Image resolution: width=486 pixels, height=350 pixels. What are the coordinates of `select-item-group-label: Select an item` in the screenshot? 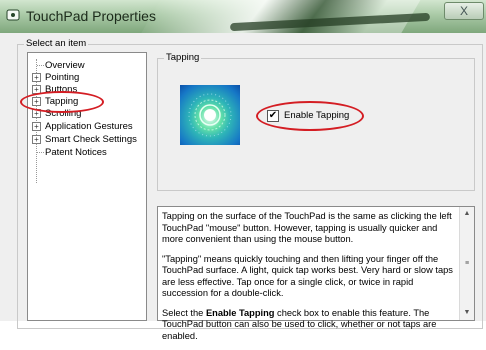 It's located at (56, 43).